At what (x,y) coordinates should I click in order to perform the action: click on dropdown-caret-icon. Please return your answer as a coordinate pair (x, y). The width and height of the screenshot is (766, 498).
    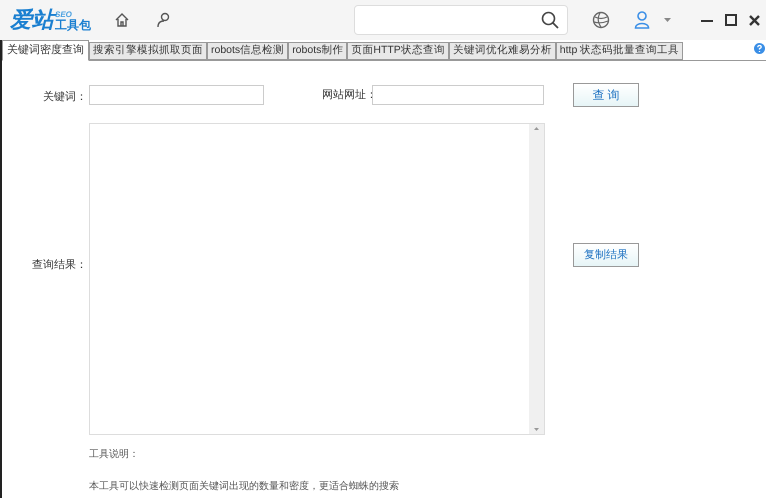
    Looking at the image, I should click on (667, 20).